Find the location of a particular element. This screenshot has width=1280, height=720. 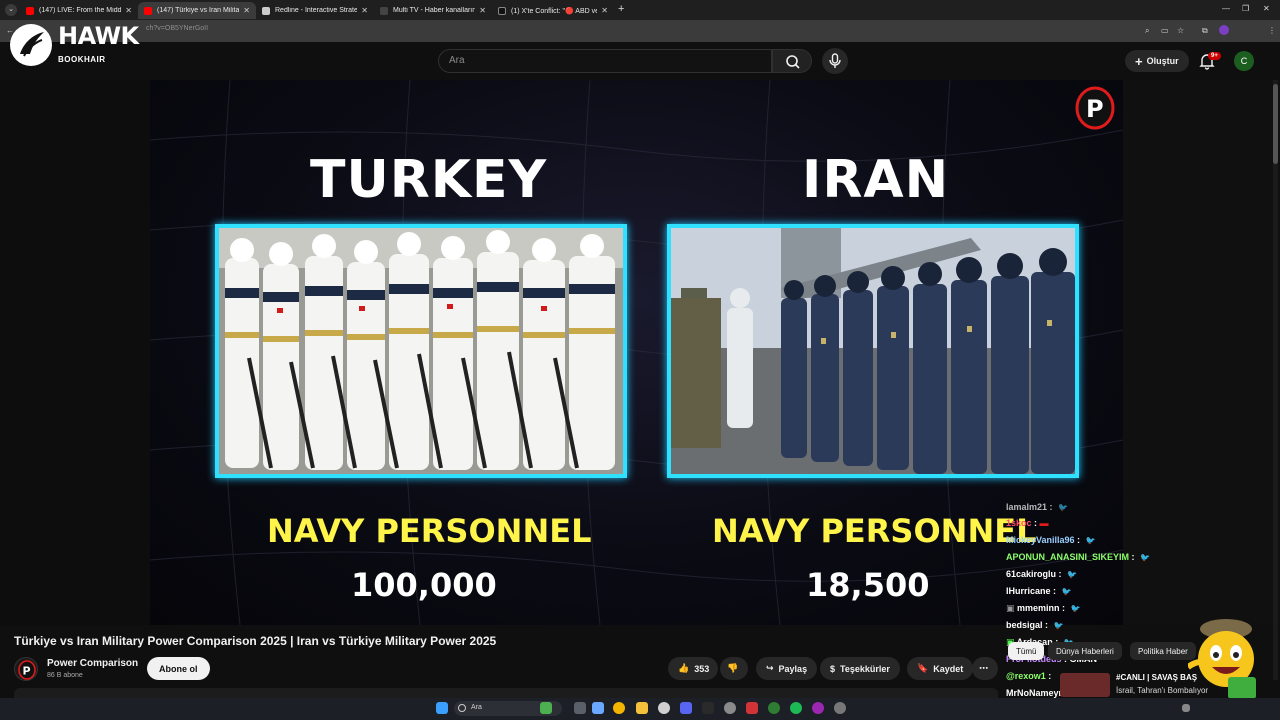

task-view-icon is located at coordinates (580, 708).